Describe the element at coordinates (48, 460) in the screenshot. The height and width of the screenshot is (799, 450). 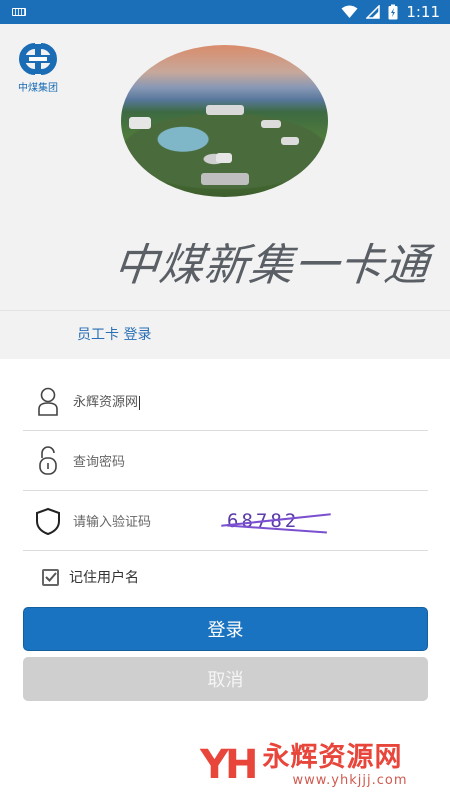
I see `lock-icon` at that location.